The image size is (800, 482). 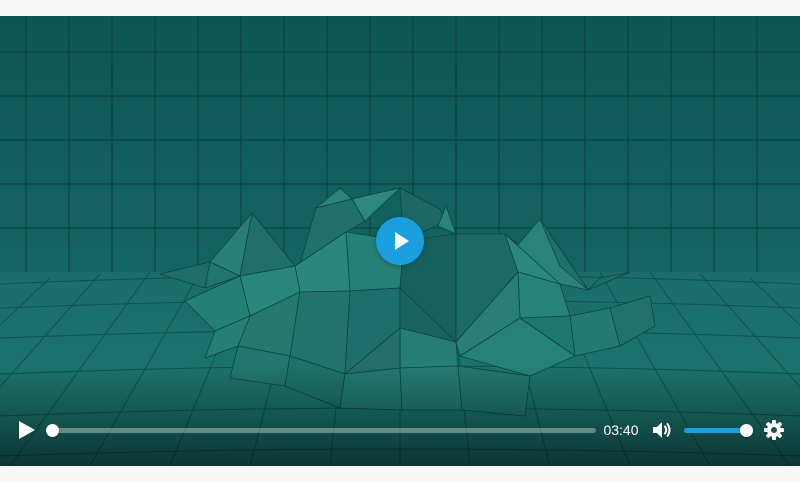 I want to click on settings-button, so click(x=774, y=430).